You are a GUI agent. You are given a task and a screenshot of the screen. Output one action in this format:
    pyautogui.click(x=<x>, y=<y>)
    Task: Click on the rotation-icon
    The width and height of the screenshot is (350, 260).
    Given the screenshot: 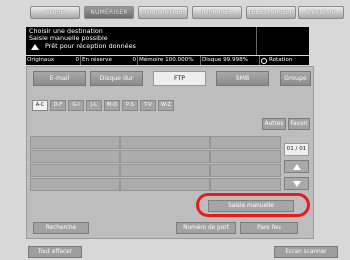 What is the action you would take?
    pyautogui.click(x=264, y=60)
    